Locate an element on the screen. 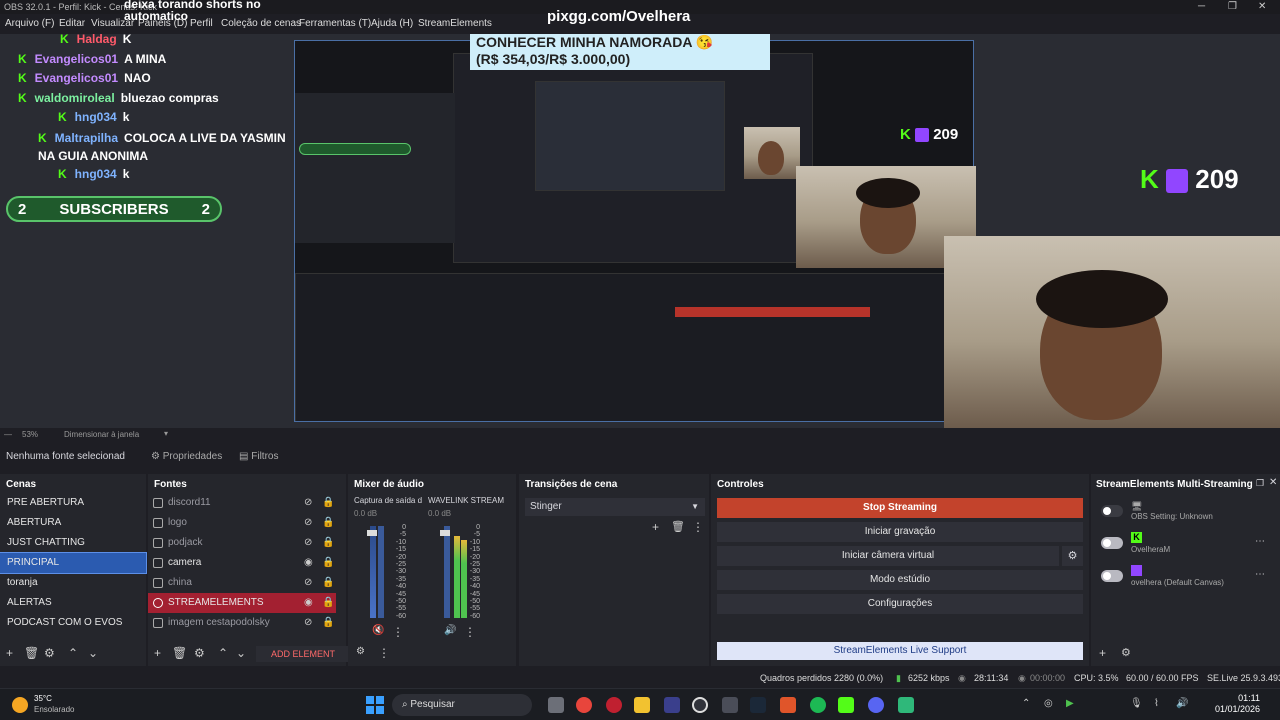 The width and height of the screenshot is (1280, 720). menu-streamelements: StreamElements is located at coordinates (455, 23).